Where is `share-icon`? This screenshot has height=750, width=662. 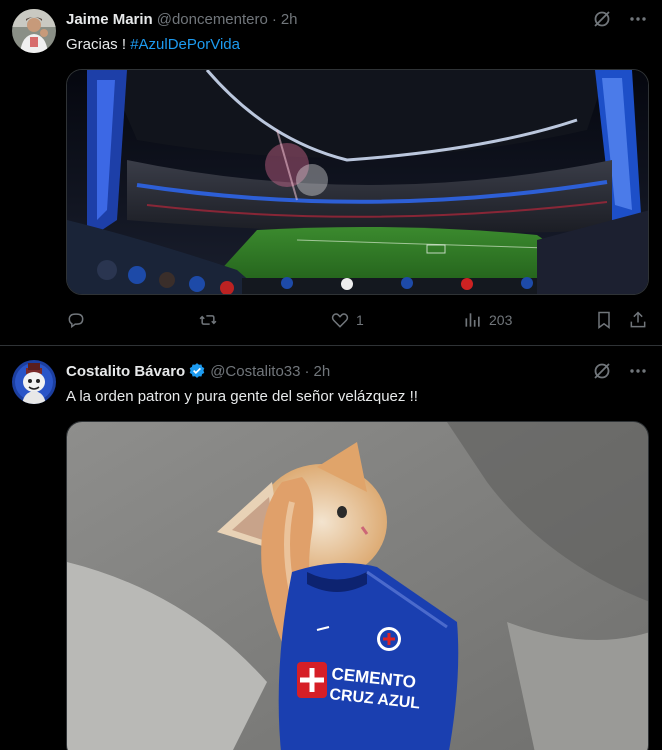
share-icon is located at coordinates (638, 320).